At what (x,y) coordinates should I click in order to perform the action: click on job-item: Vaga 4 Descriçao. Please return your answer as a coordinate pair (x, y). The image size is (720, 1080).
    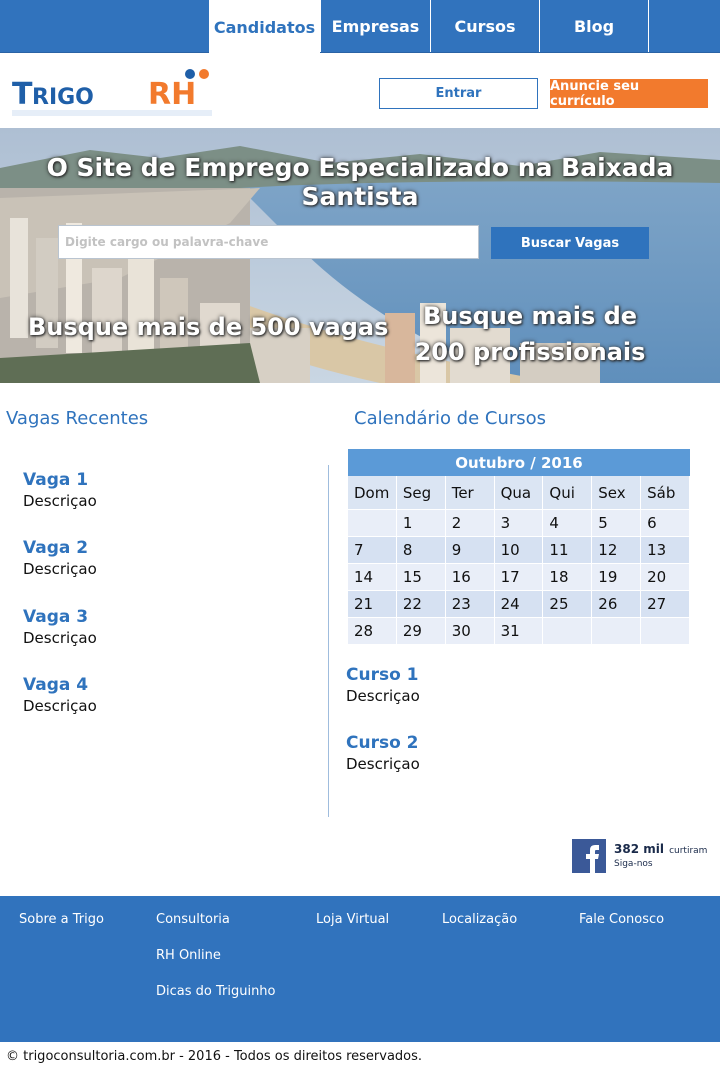
    Looking at the image, I should click on (60, 695).